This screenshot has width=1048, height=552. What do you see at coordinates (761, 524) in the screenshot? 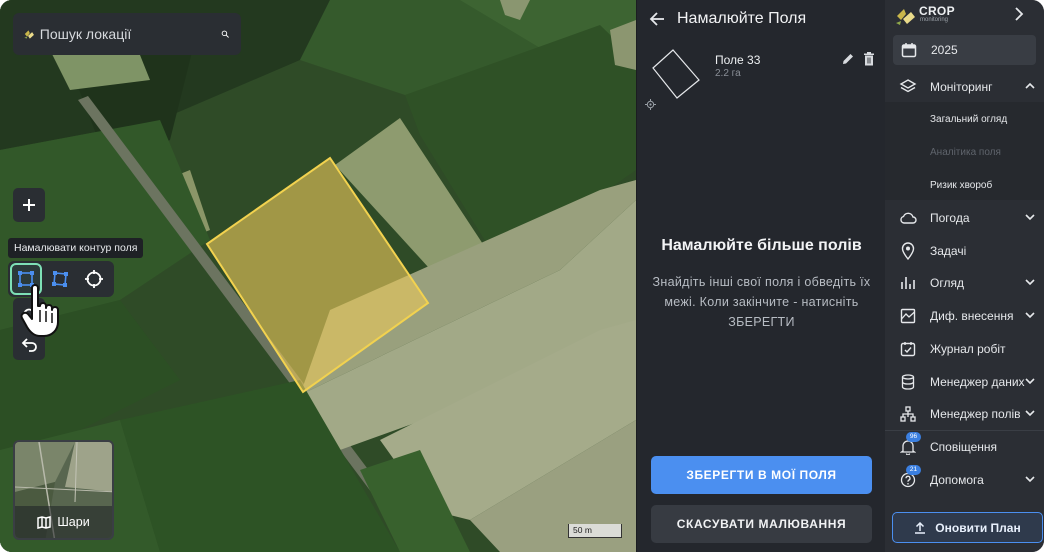
I see `cancel-drawing-button: СКАСУВАТИ МАЛЮВАННЯ` at bounding box center [761, 524].